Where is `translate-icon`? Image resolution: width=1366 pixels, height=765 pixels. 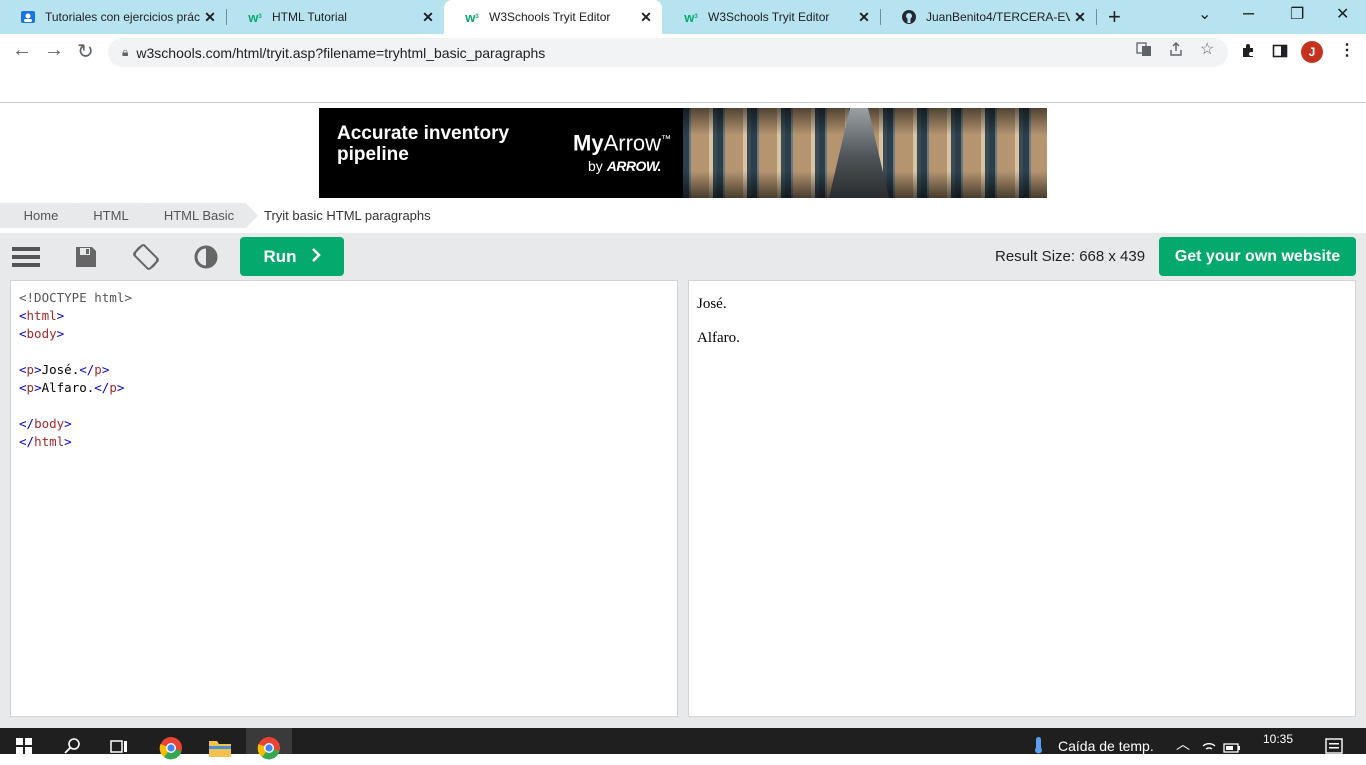 translate-icon is located at coordinates (1144, 50).